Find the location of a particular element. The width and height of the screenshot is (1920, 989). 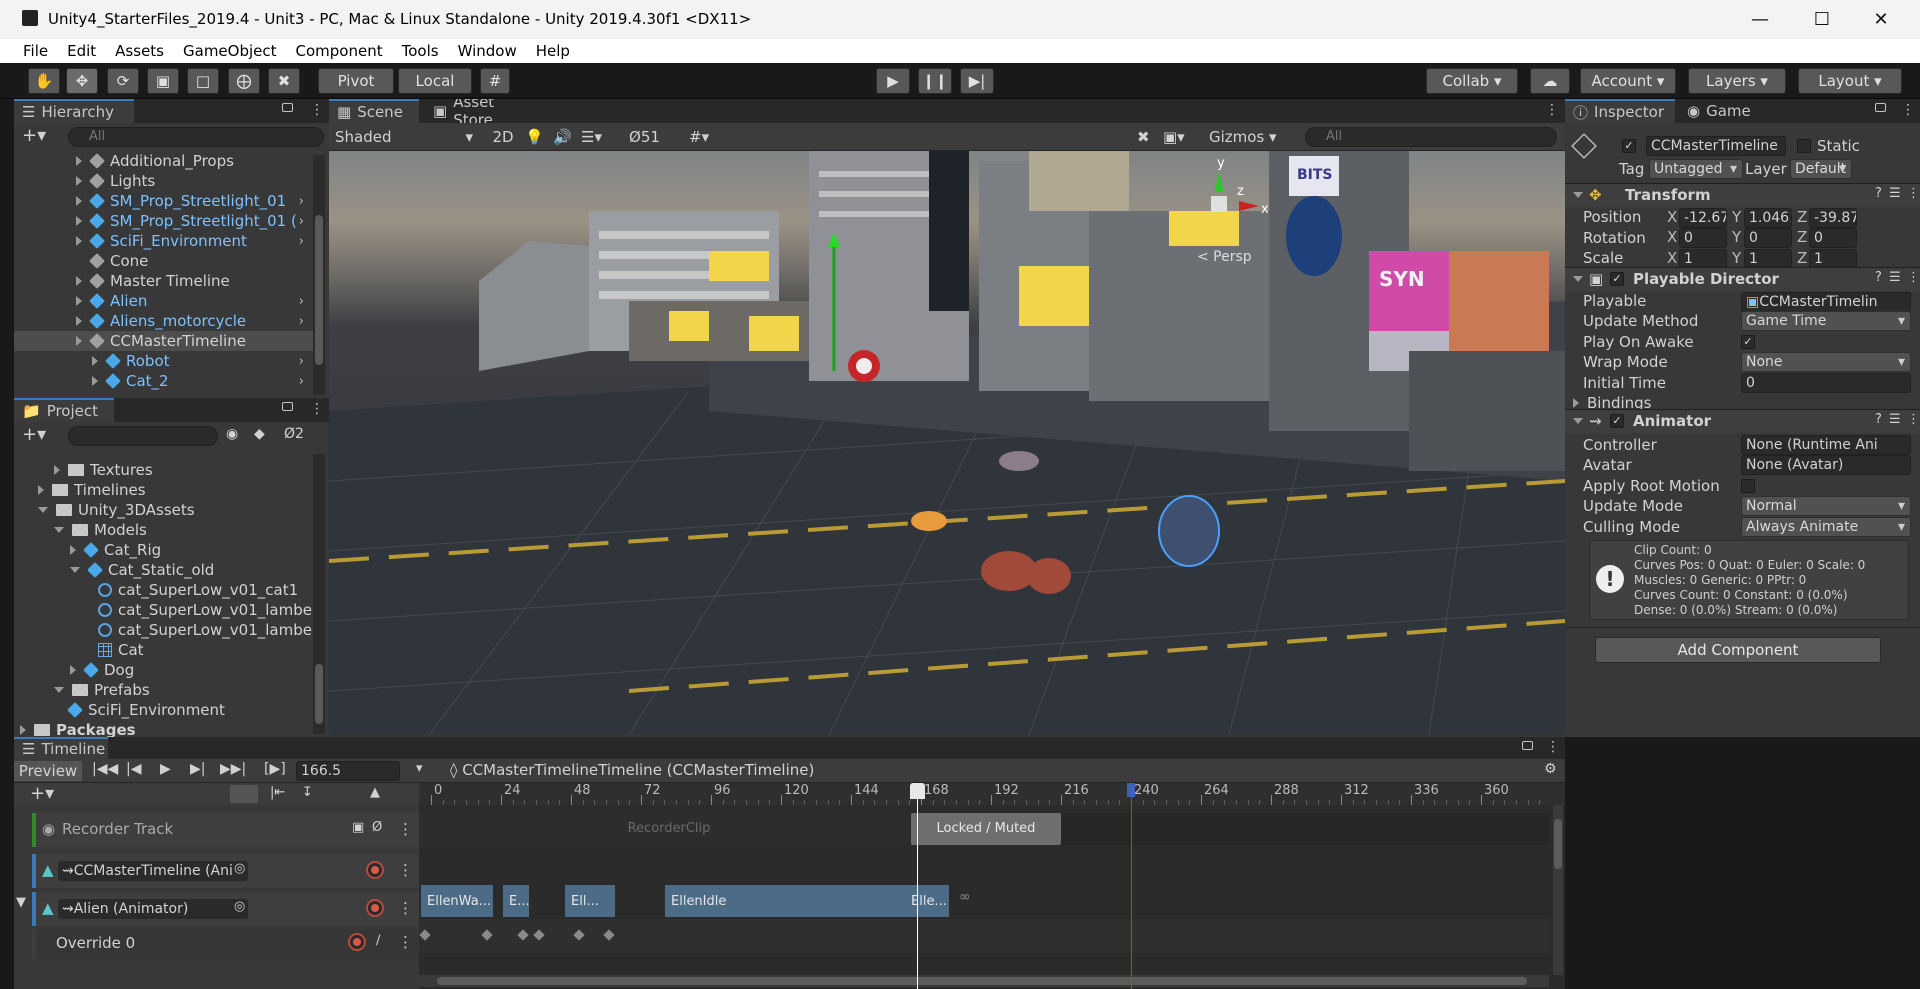

mute-icon: Ø is located at coordinates (377, 827).